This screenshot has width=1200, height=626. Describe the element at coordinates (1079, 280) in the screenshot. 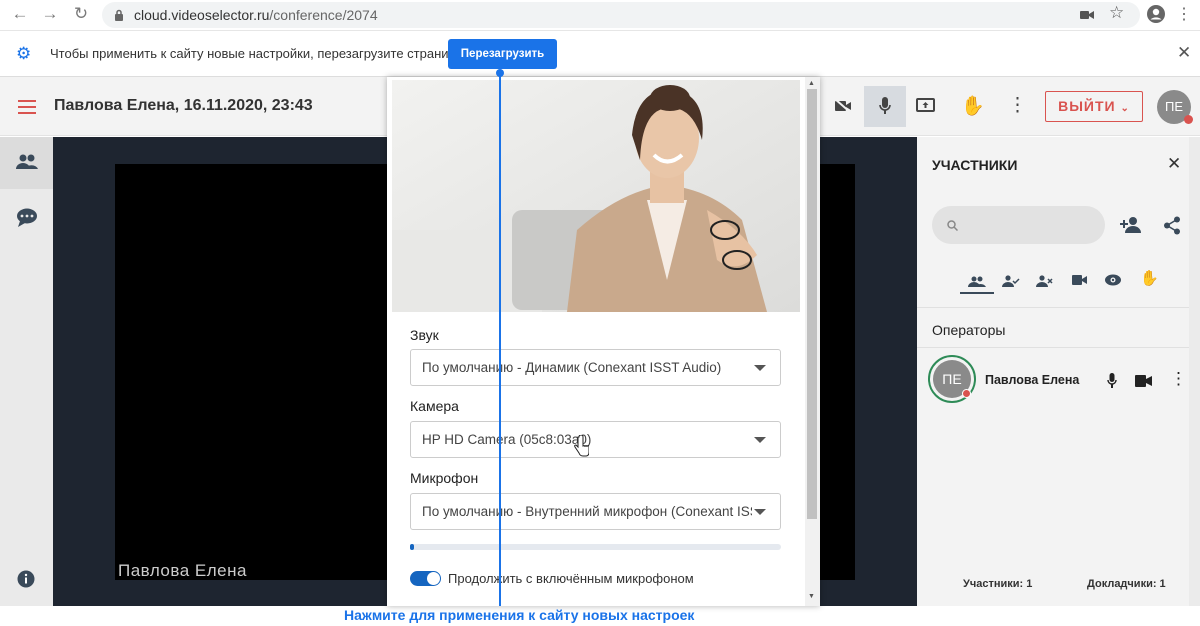

I see `video-filter-icon` at that location.